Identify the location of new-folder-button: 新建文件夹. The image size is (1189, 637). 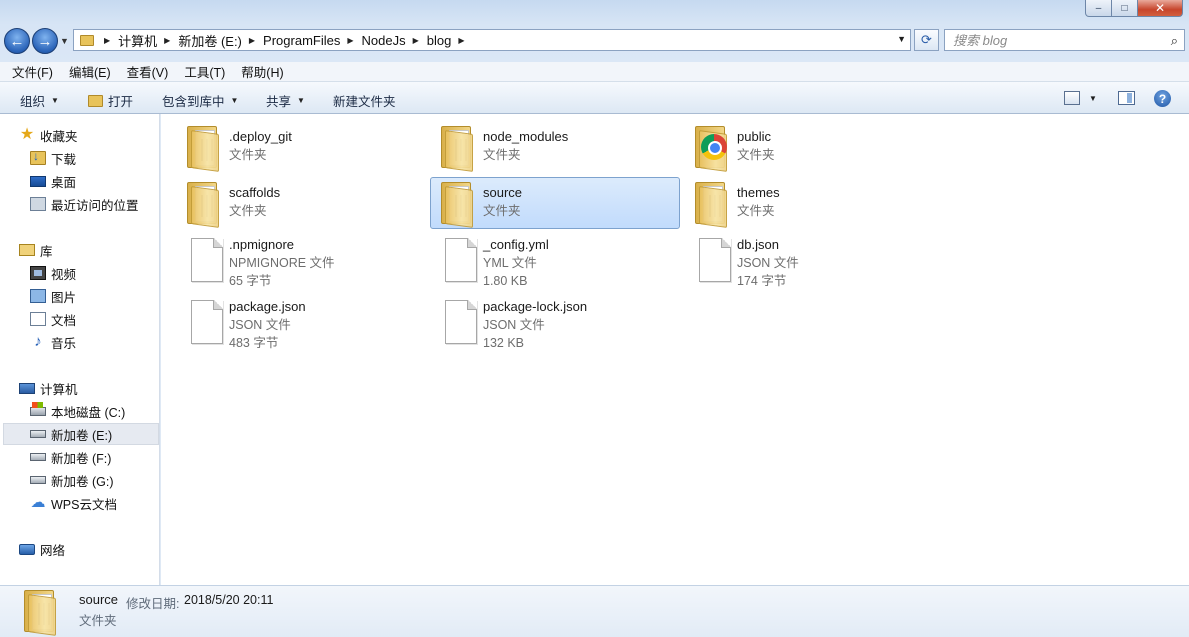
(364, 100).